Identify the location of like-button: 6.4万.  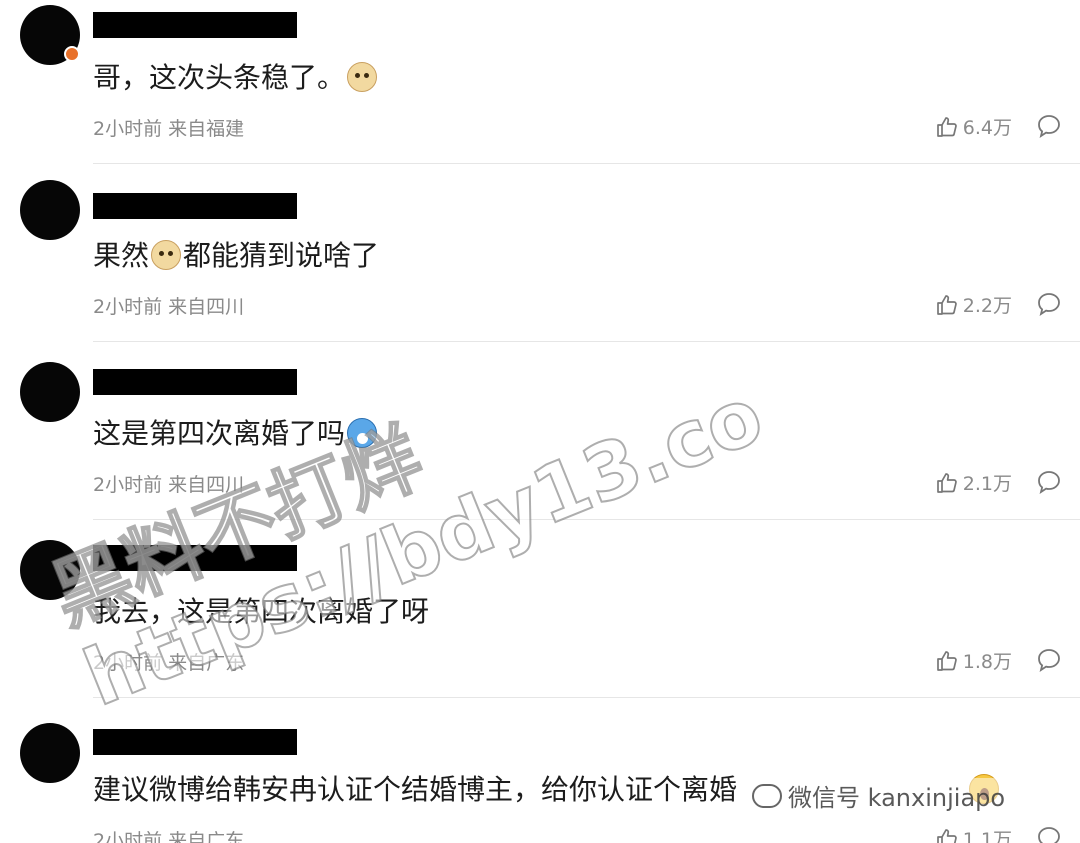
(973, 126).